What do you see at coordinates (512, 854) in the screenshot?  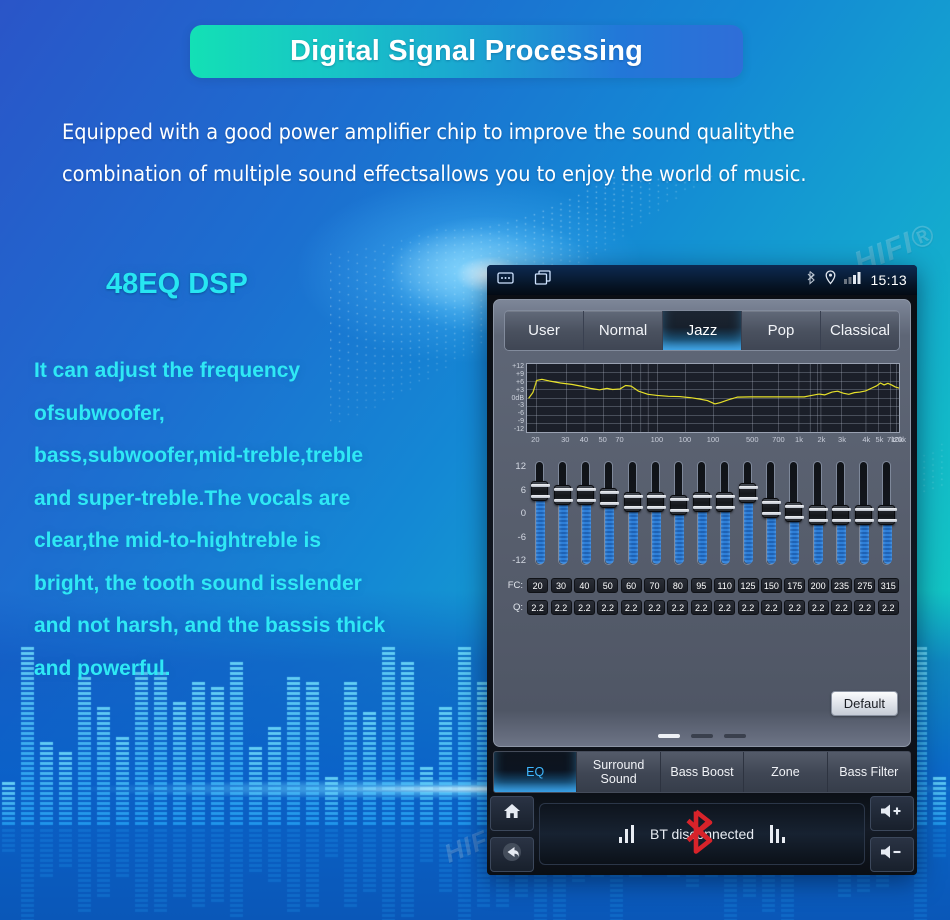 I see `back-button` at bounding box center [512, 854].